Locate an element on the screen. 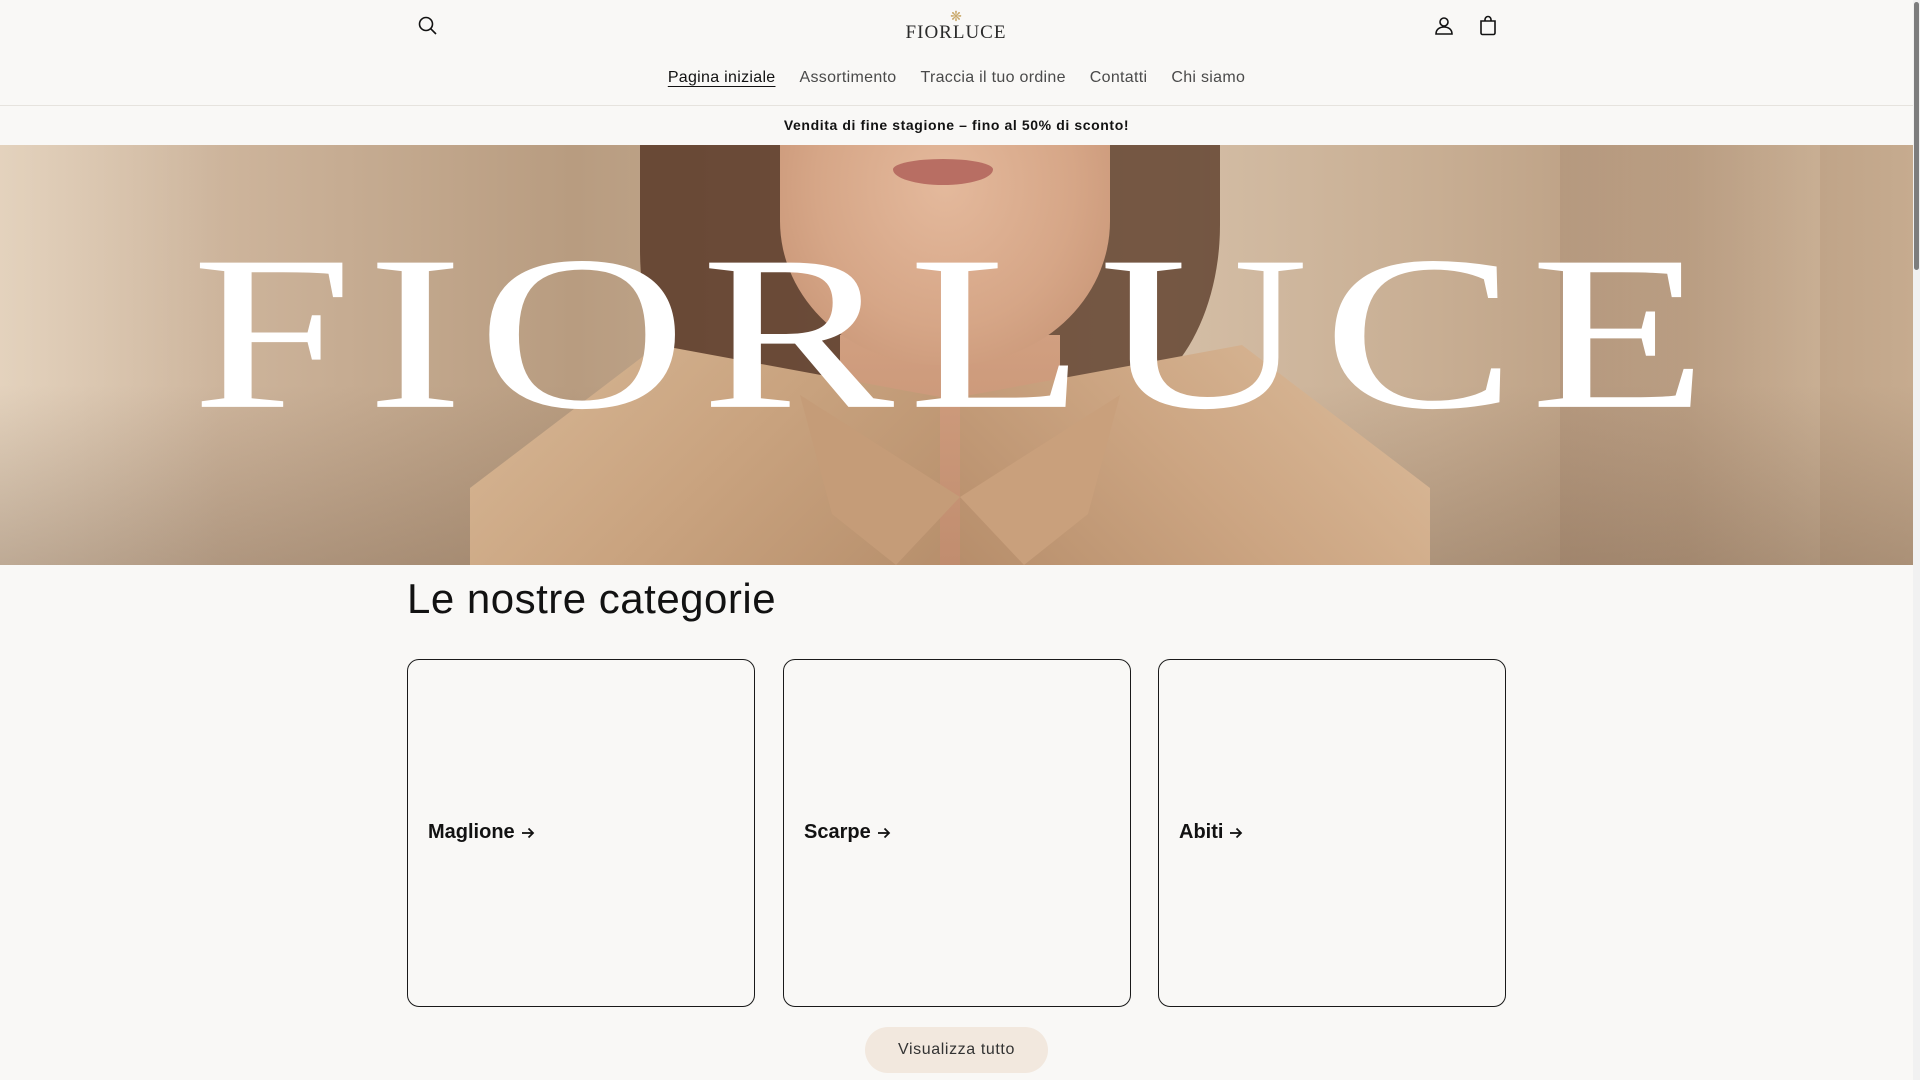  account-icon is located at coordinates (1444, 26).